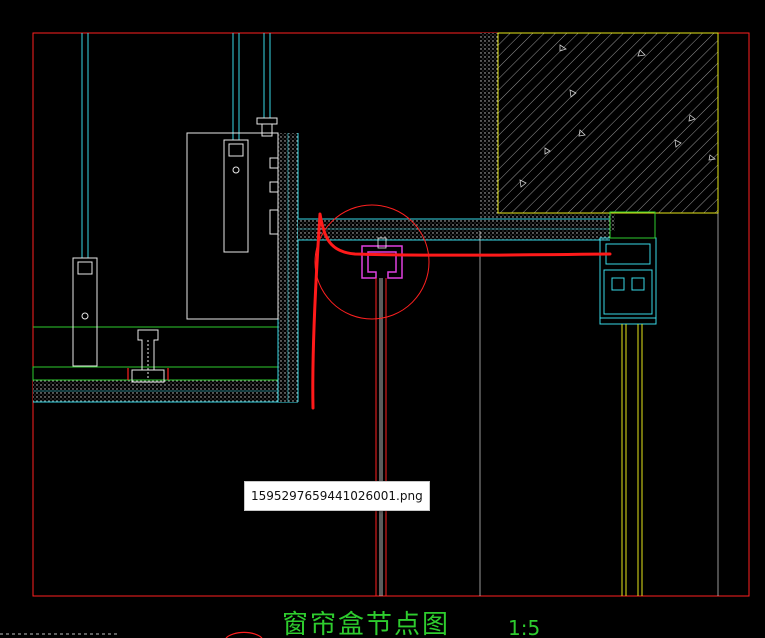 The image size is (765, 638). Describe the element at coordinates (461, 311) in the screenshot. I see `red-markup-stroke` at that location.